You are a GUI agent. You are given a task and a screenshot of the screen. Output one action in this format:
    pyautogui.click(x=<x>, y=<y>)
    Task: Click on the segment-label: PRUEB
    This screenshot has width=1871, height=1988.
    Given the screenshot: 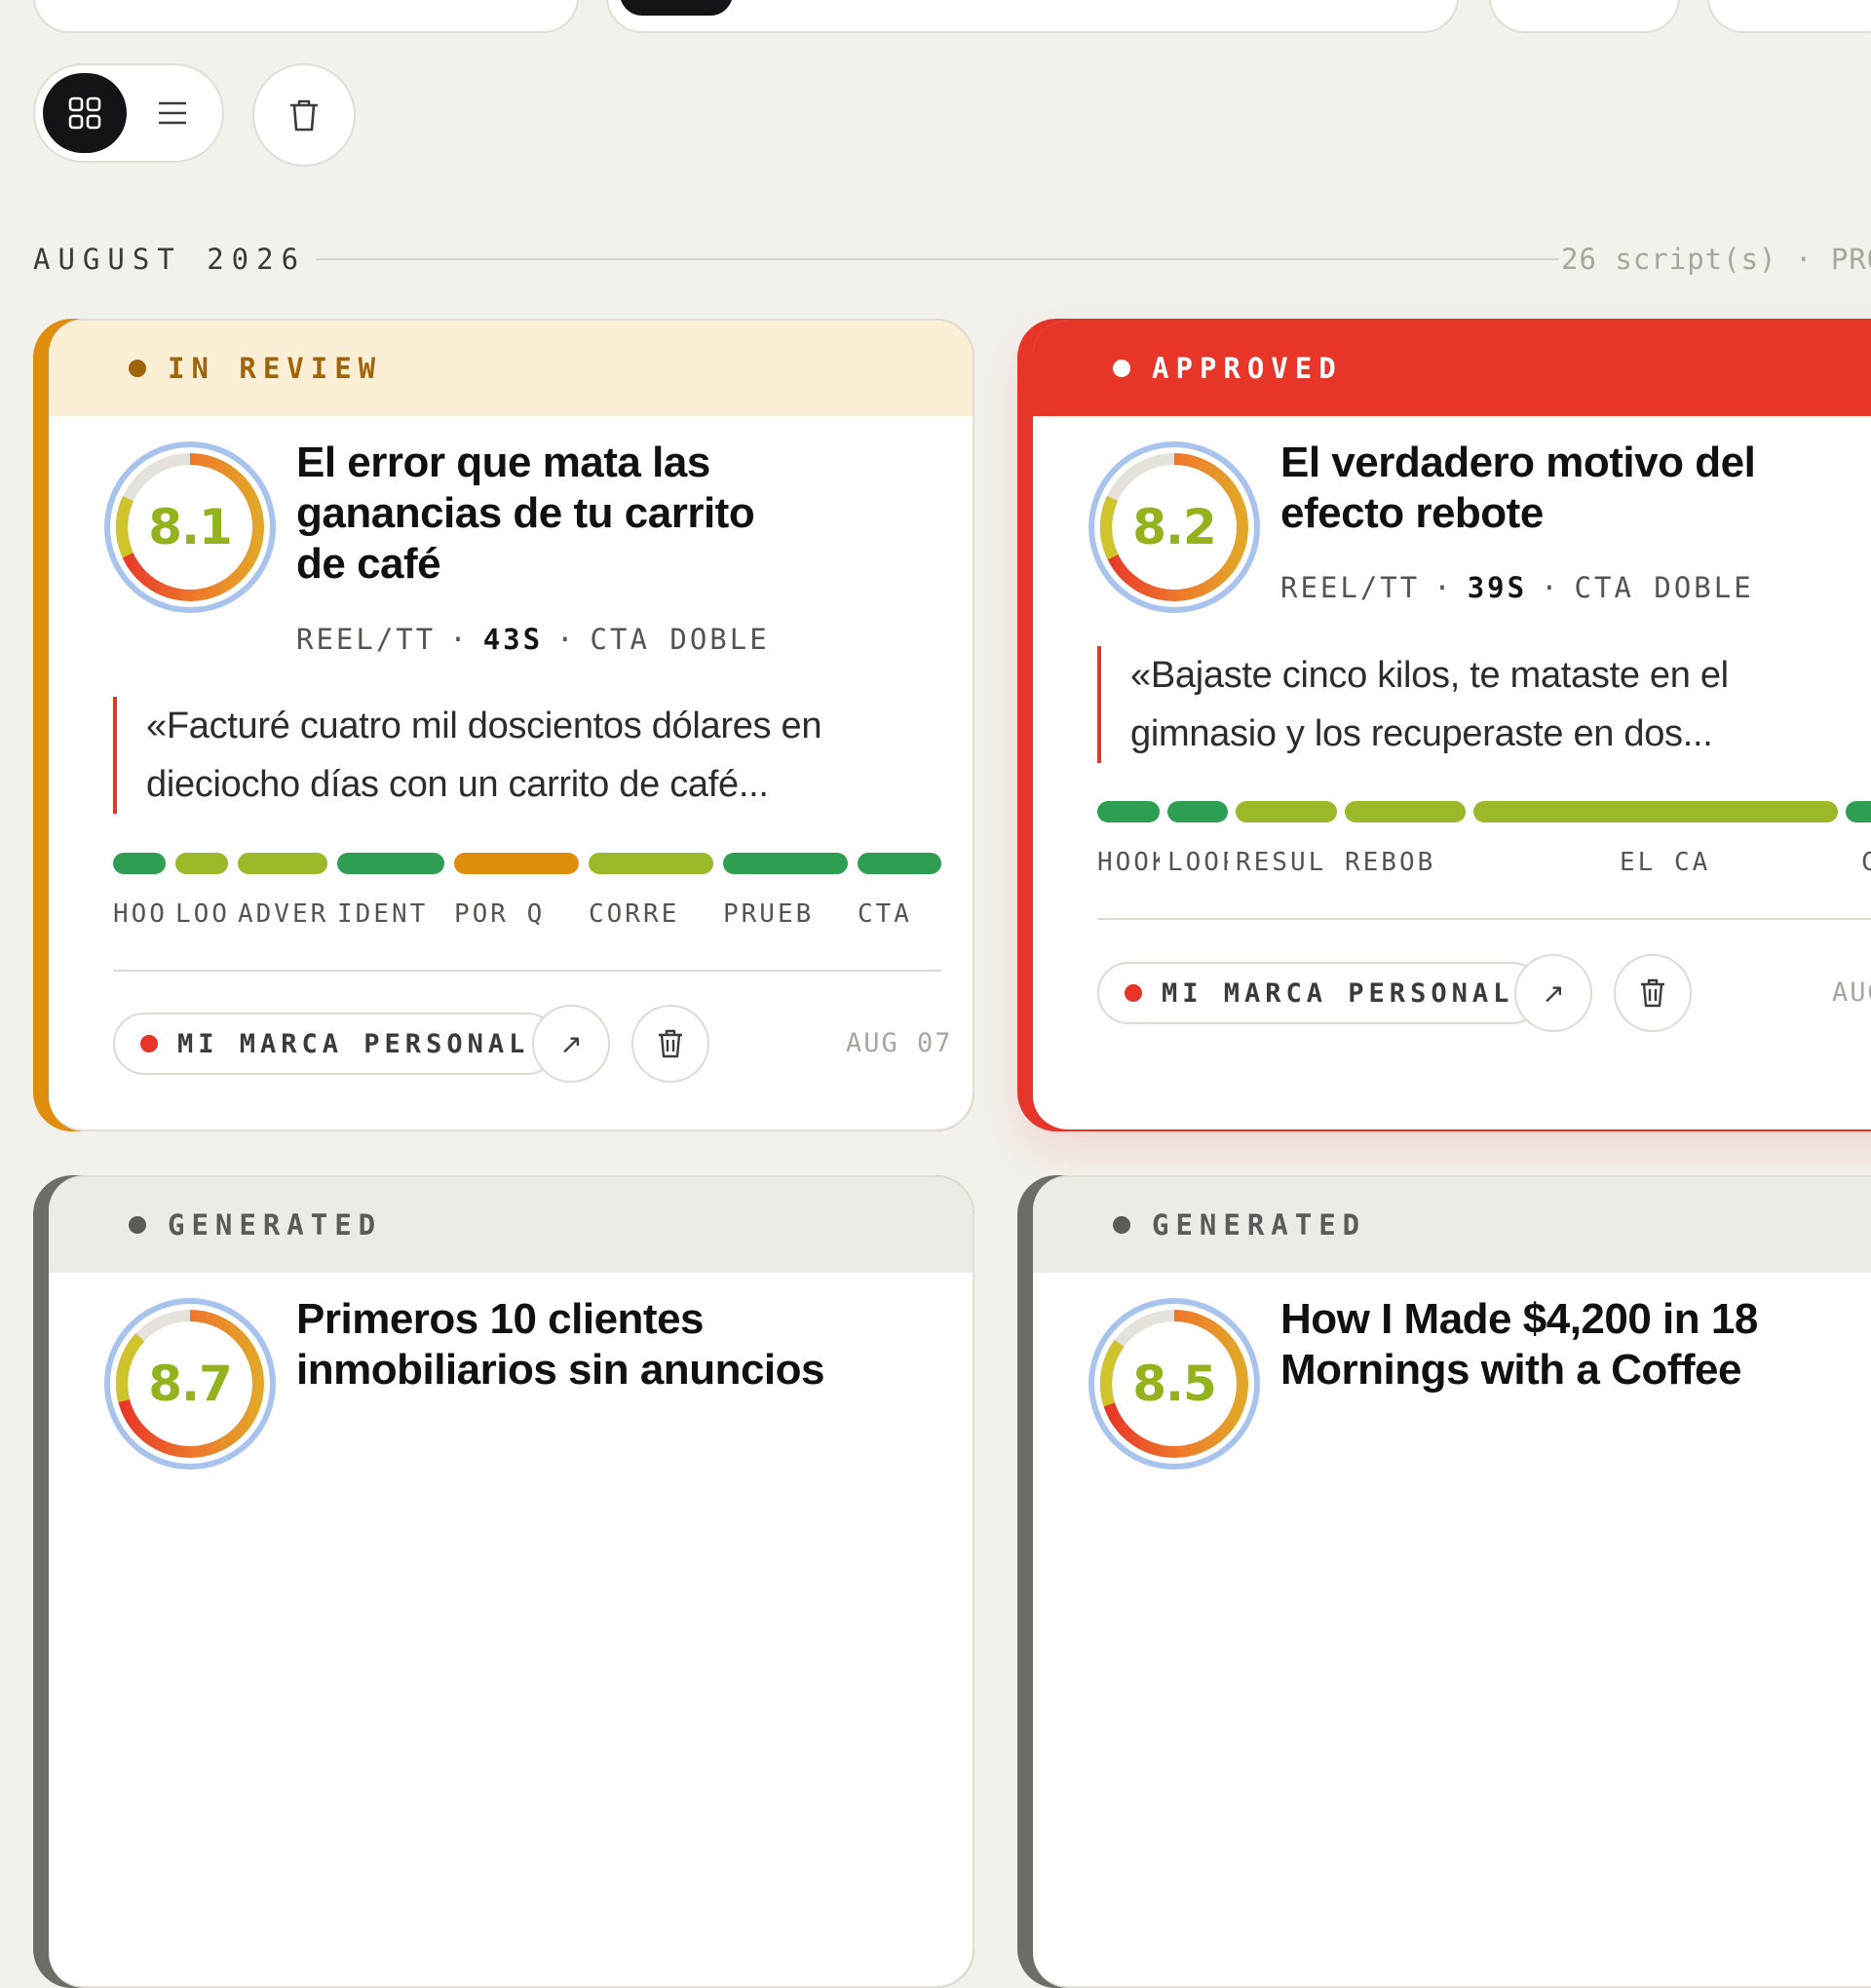 What is the action you would take?
    pyautogui.click(x=769, y=914)
    